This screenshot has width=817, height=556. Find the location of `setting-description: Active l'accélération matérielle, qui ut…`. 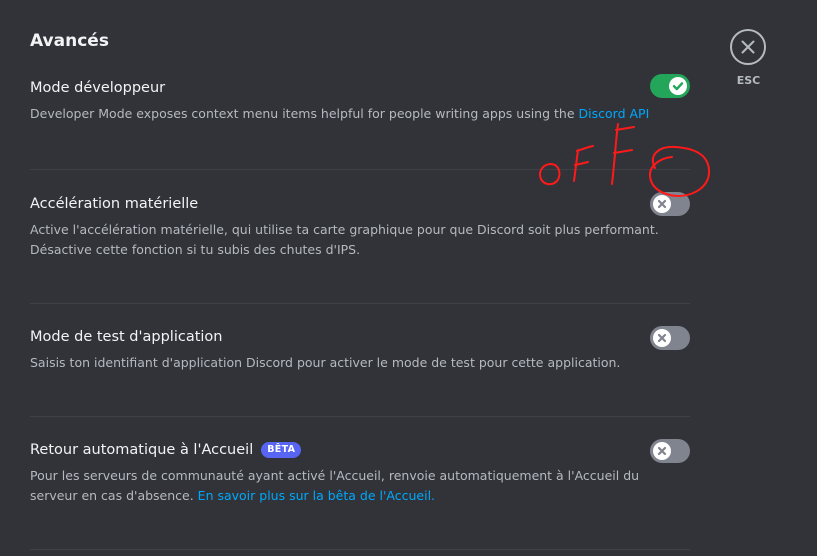

setting-description: Active l'accélération matérielle, qui ut… is located at coordinates (344, 239).